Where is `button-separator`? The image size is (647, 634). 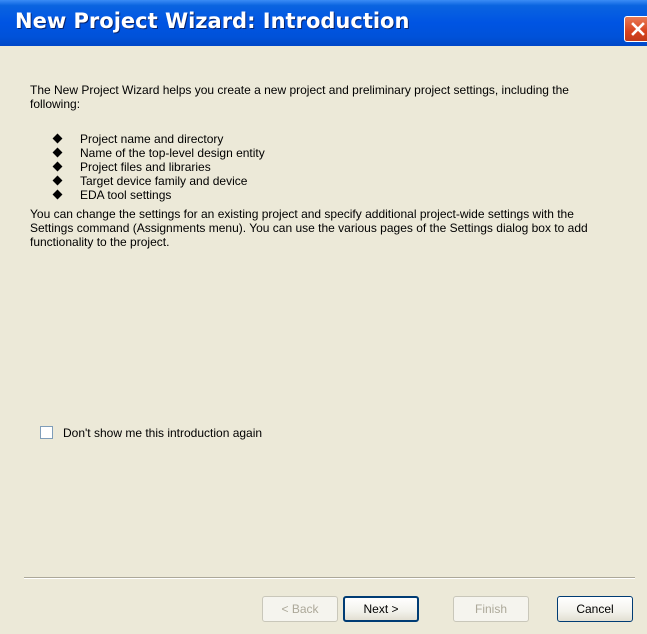
button-separator is located at coordinates (329, 578).